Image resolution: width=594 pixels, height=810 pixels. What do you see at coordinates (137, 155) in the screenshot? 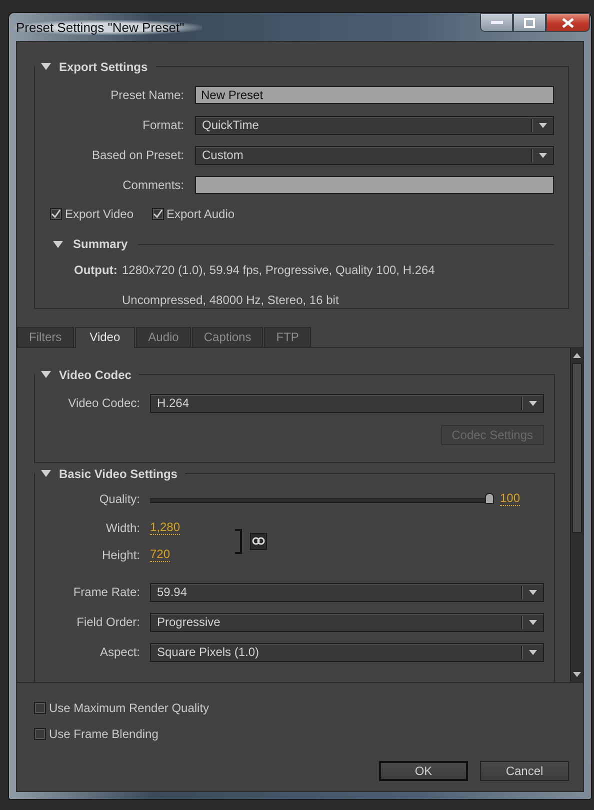
I see `field-label: Based on Preset:` at bounding box center [137, 155].